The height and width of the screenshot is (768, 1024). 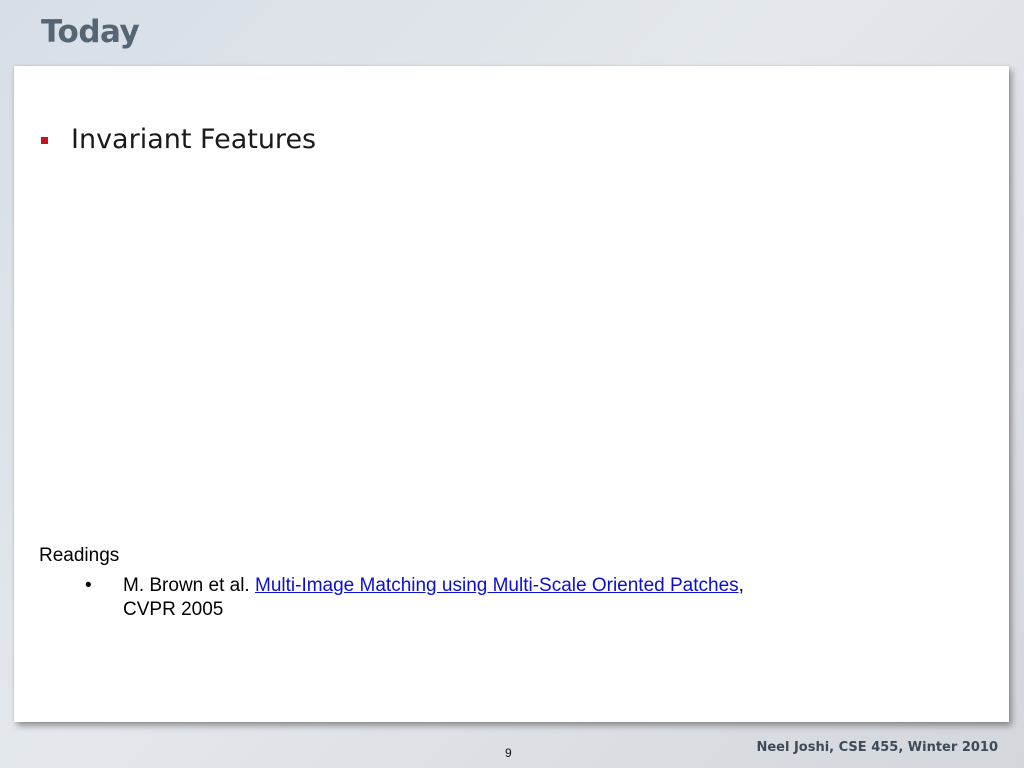 I want to click on reading-punctuation: ,, so click(x=741, y=585).